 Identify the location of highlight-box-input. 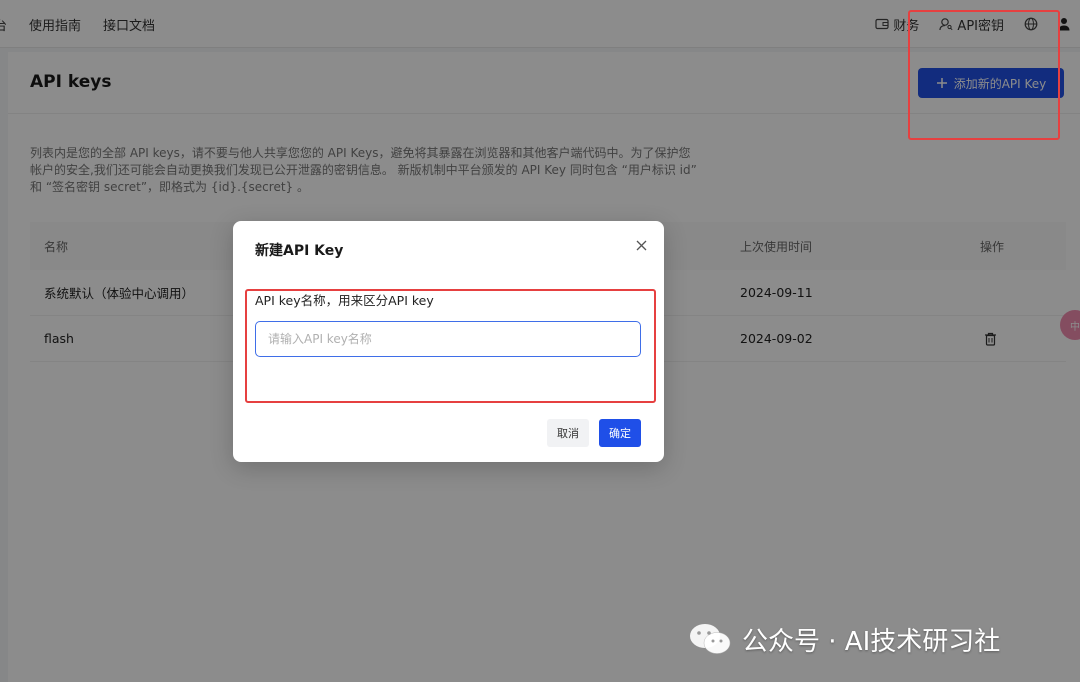
(450, 346).